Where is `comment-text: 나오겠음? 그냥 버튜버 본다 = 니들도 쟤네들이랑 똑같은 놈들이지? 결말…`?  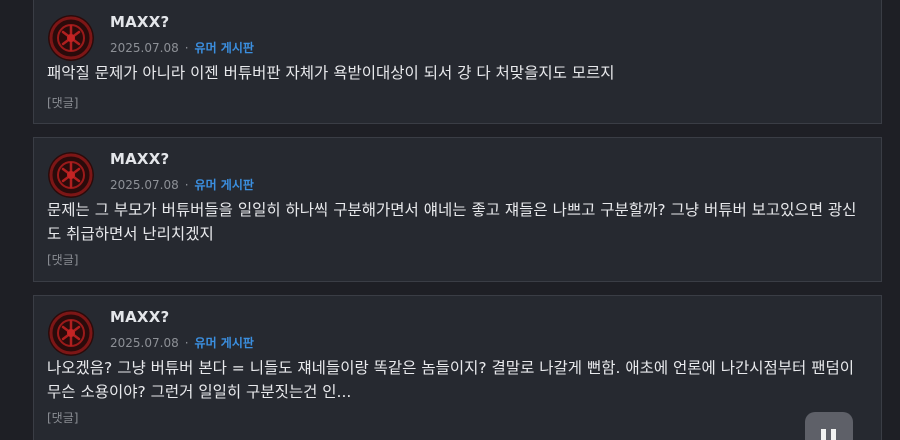
comment-text: 나오겠음? 그냥 버튜버 본다 = 니들도 쟤네들이랑 똑같은 놈들이지? 결말… is located at coordinates (457, 380).